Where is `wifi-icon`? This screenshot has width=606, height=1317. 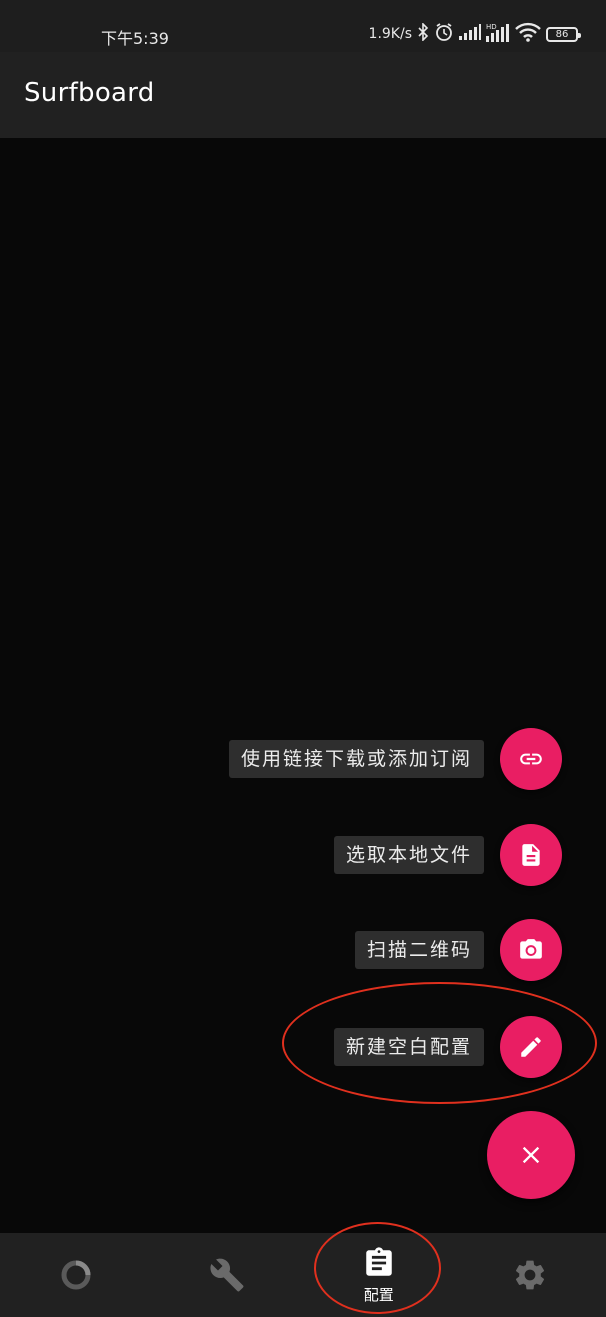
wifi-icon is located at coordinates (528, 34).